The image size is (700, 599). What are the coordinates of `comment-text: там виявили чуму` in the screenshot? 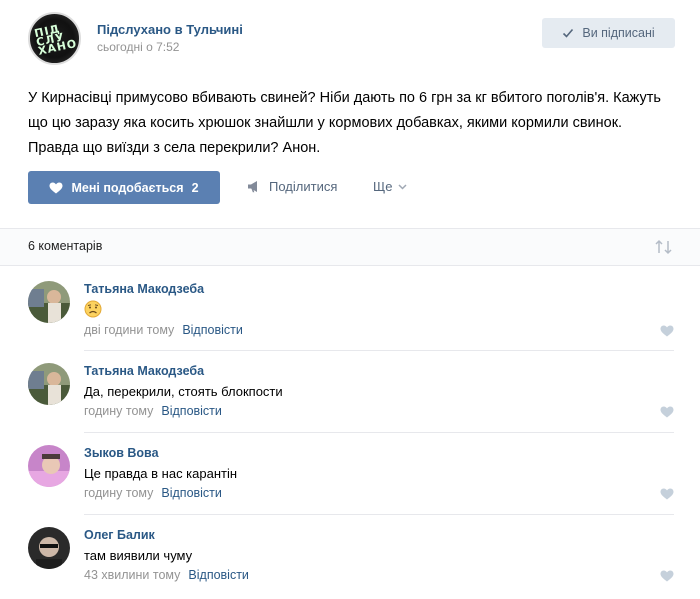 It's located at (138, 555).